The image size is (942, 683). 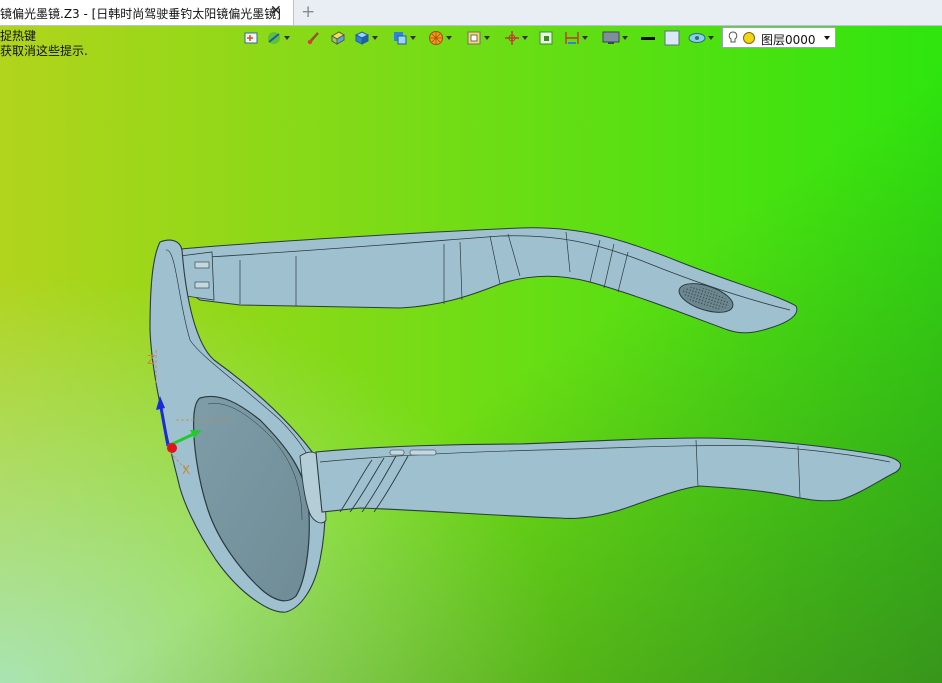 I want to click on cube-icon, so click(x=366, y=38).